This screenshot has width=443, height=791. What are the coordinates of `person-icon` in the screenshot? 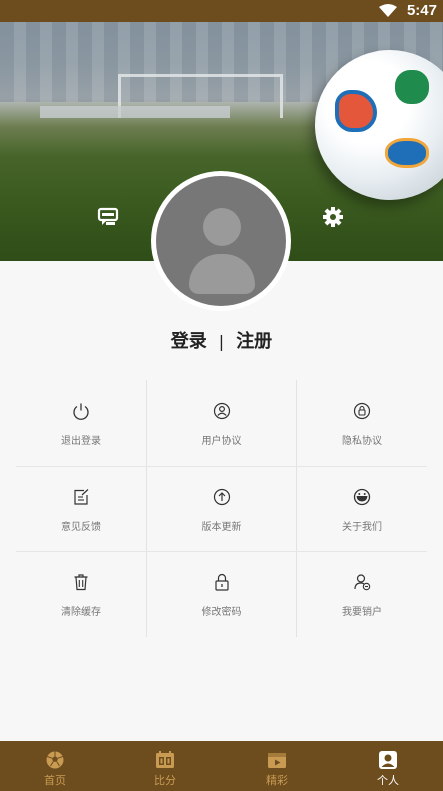 It's located at (388, 760).